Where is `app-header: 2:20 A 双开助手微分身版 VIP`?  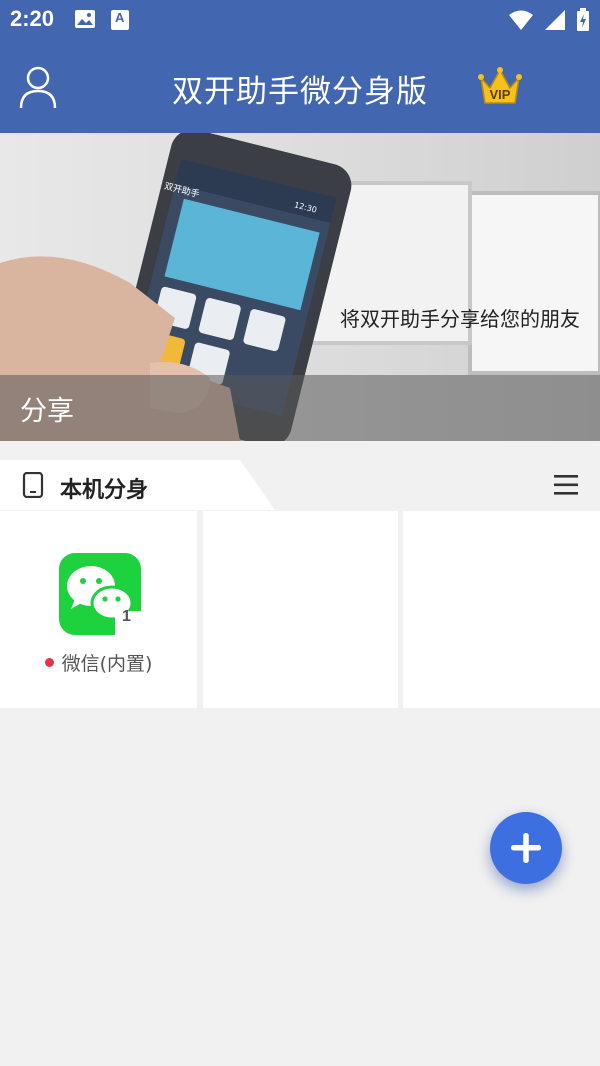
app-header: 2:20 A 双开助手微分身版 VIP is located at coordinates (300, 66).